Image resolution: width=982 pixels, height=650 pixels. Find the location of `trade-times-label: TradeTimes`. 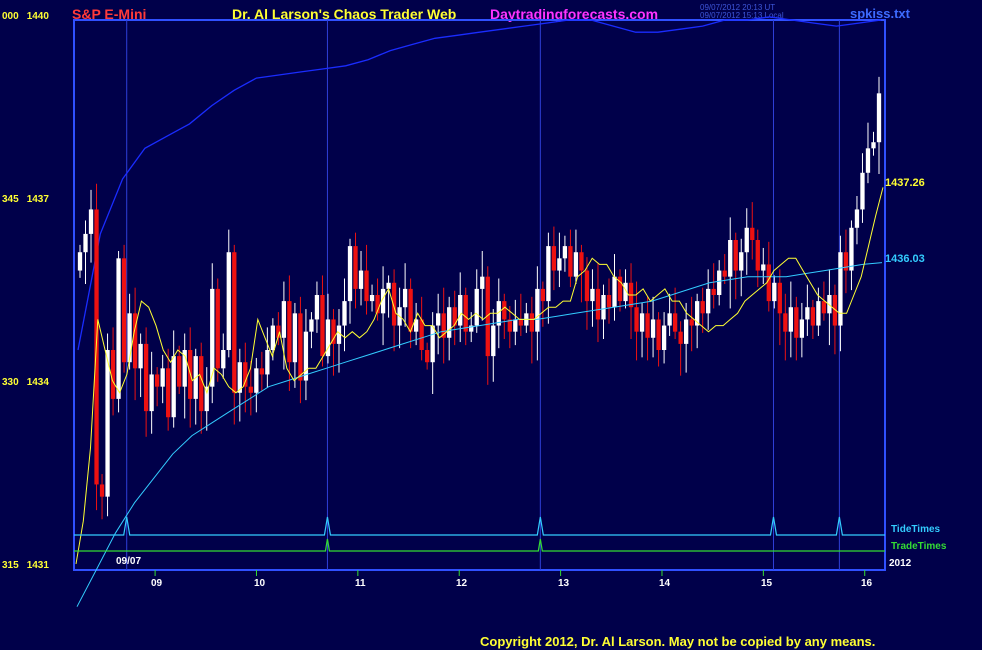

trade-times-label: TradeTimes is located at coordinates (919, 546).